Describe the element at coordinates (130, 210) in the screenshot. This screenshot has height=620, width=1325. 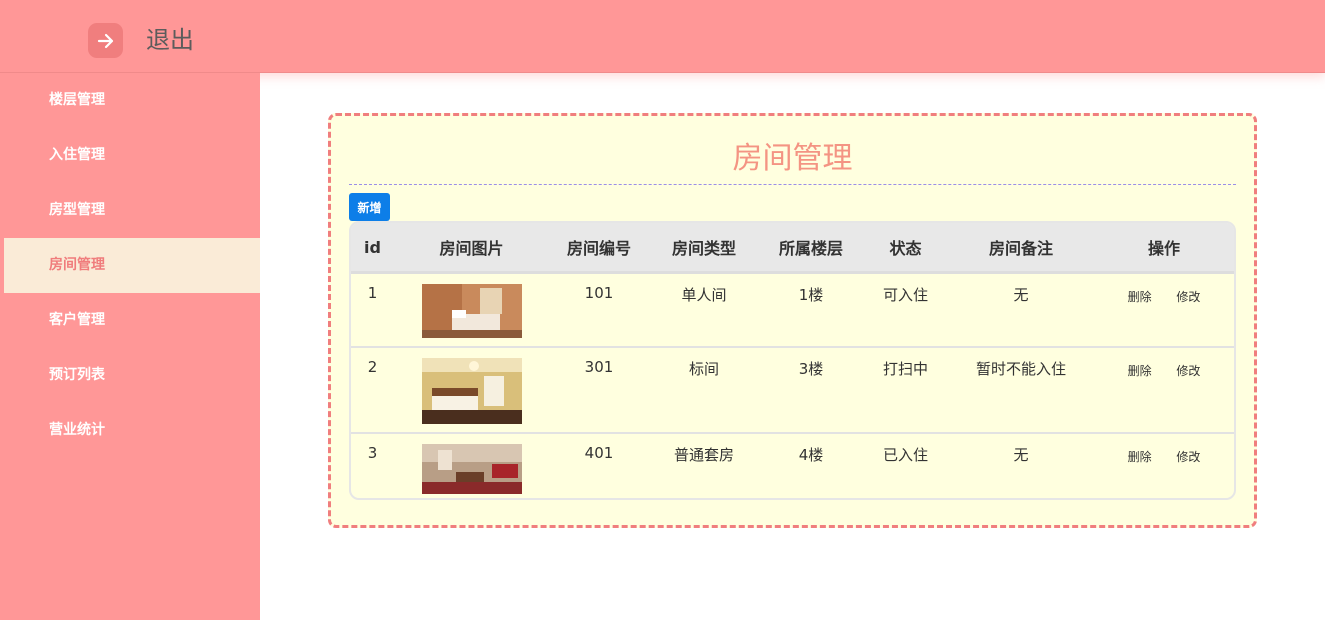
I see `sidebar-item-room-type-management: 房型管理` at that location.